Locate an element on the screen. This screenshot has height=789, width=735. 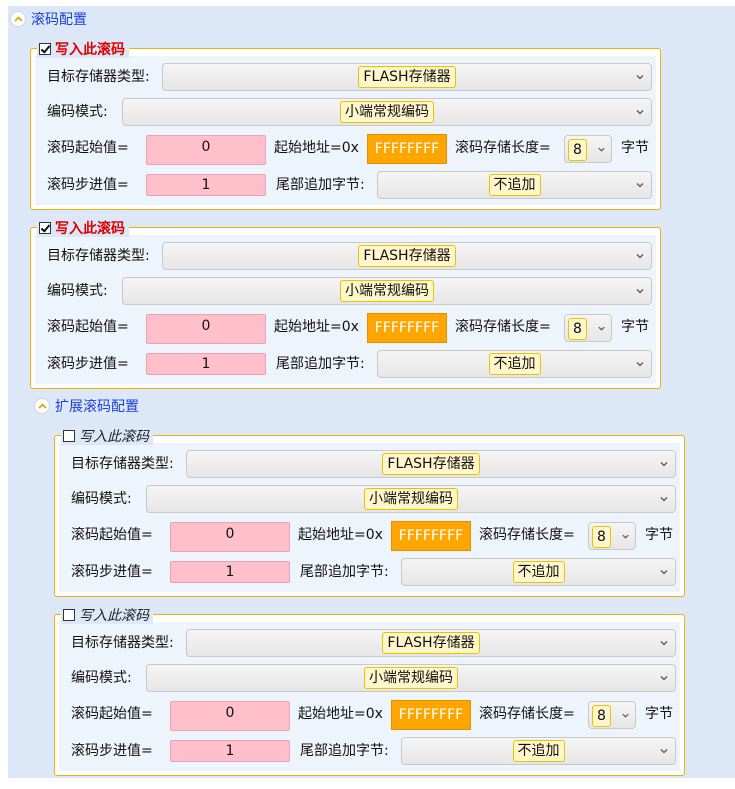
ext-section-header: 扩展滚码配置 is located at coordinates (86, 406).